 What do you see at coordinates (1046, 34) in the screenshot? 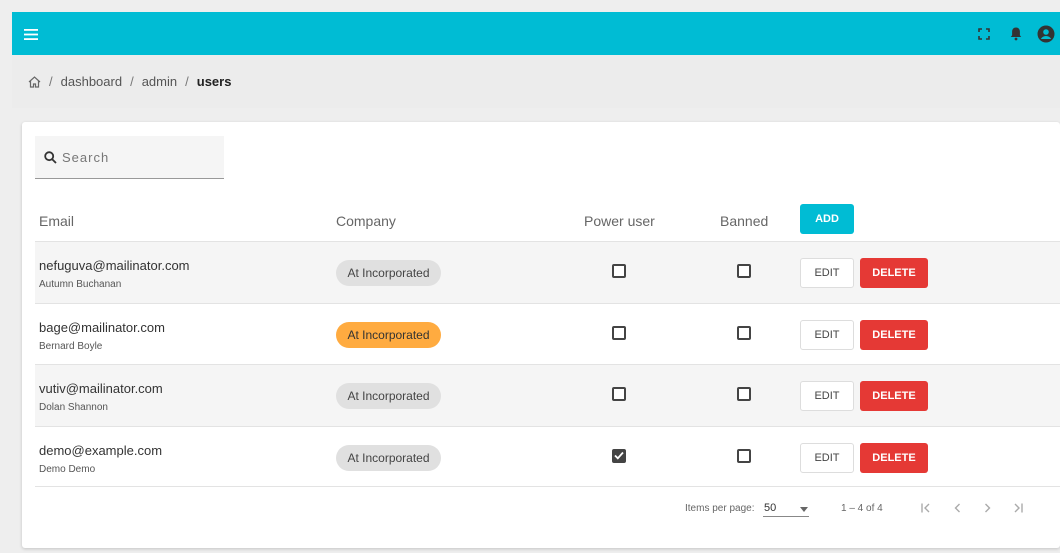
I see `account-icon` at bounding box center [1046, 34].